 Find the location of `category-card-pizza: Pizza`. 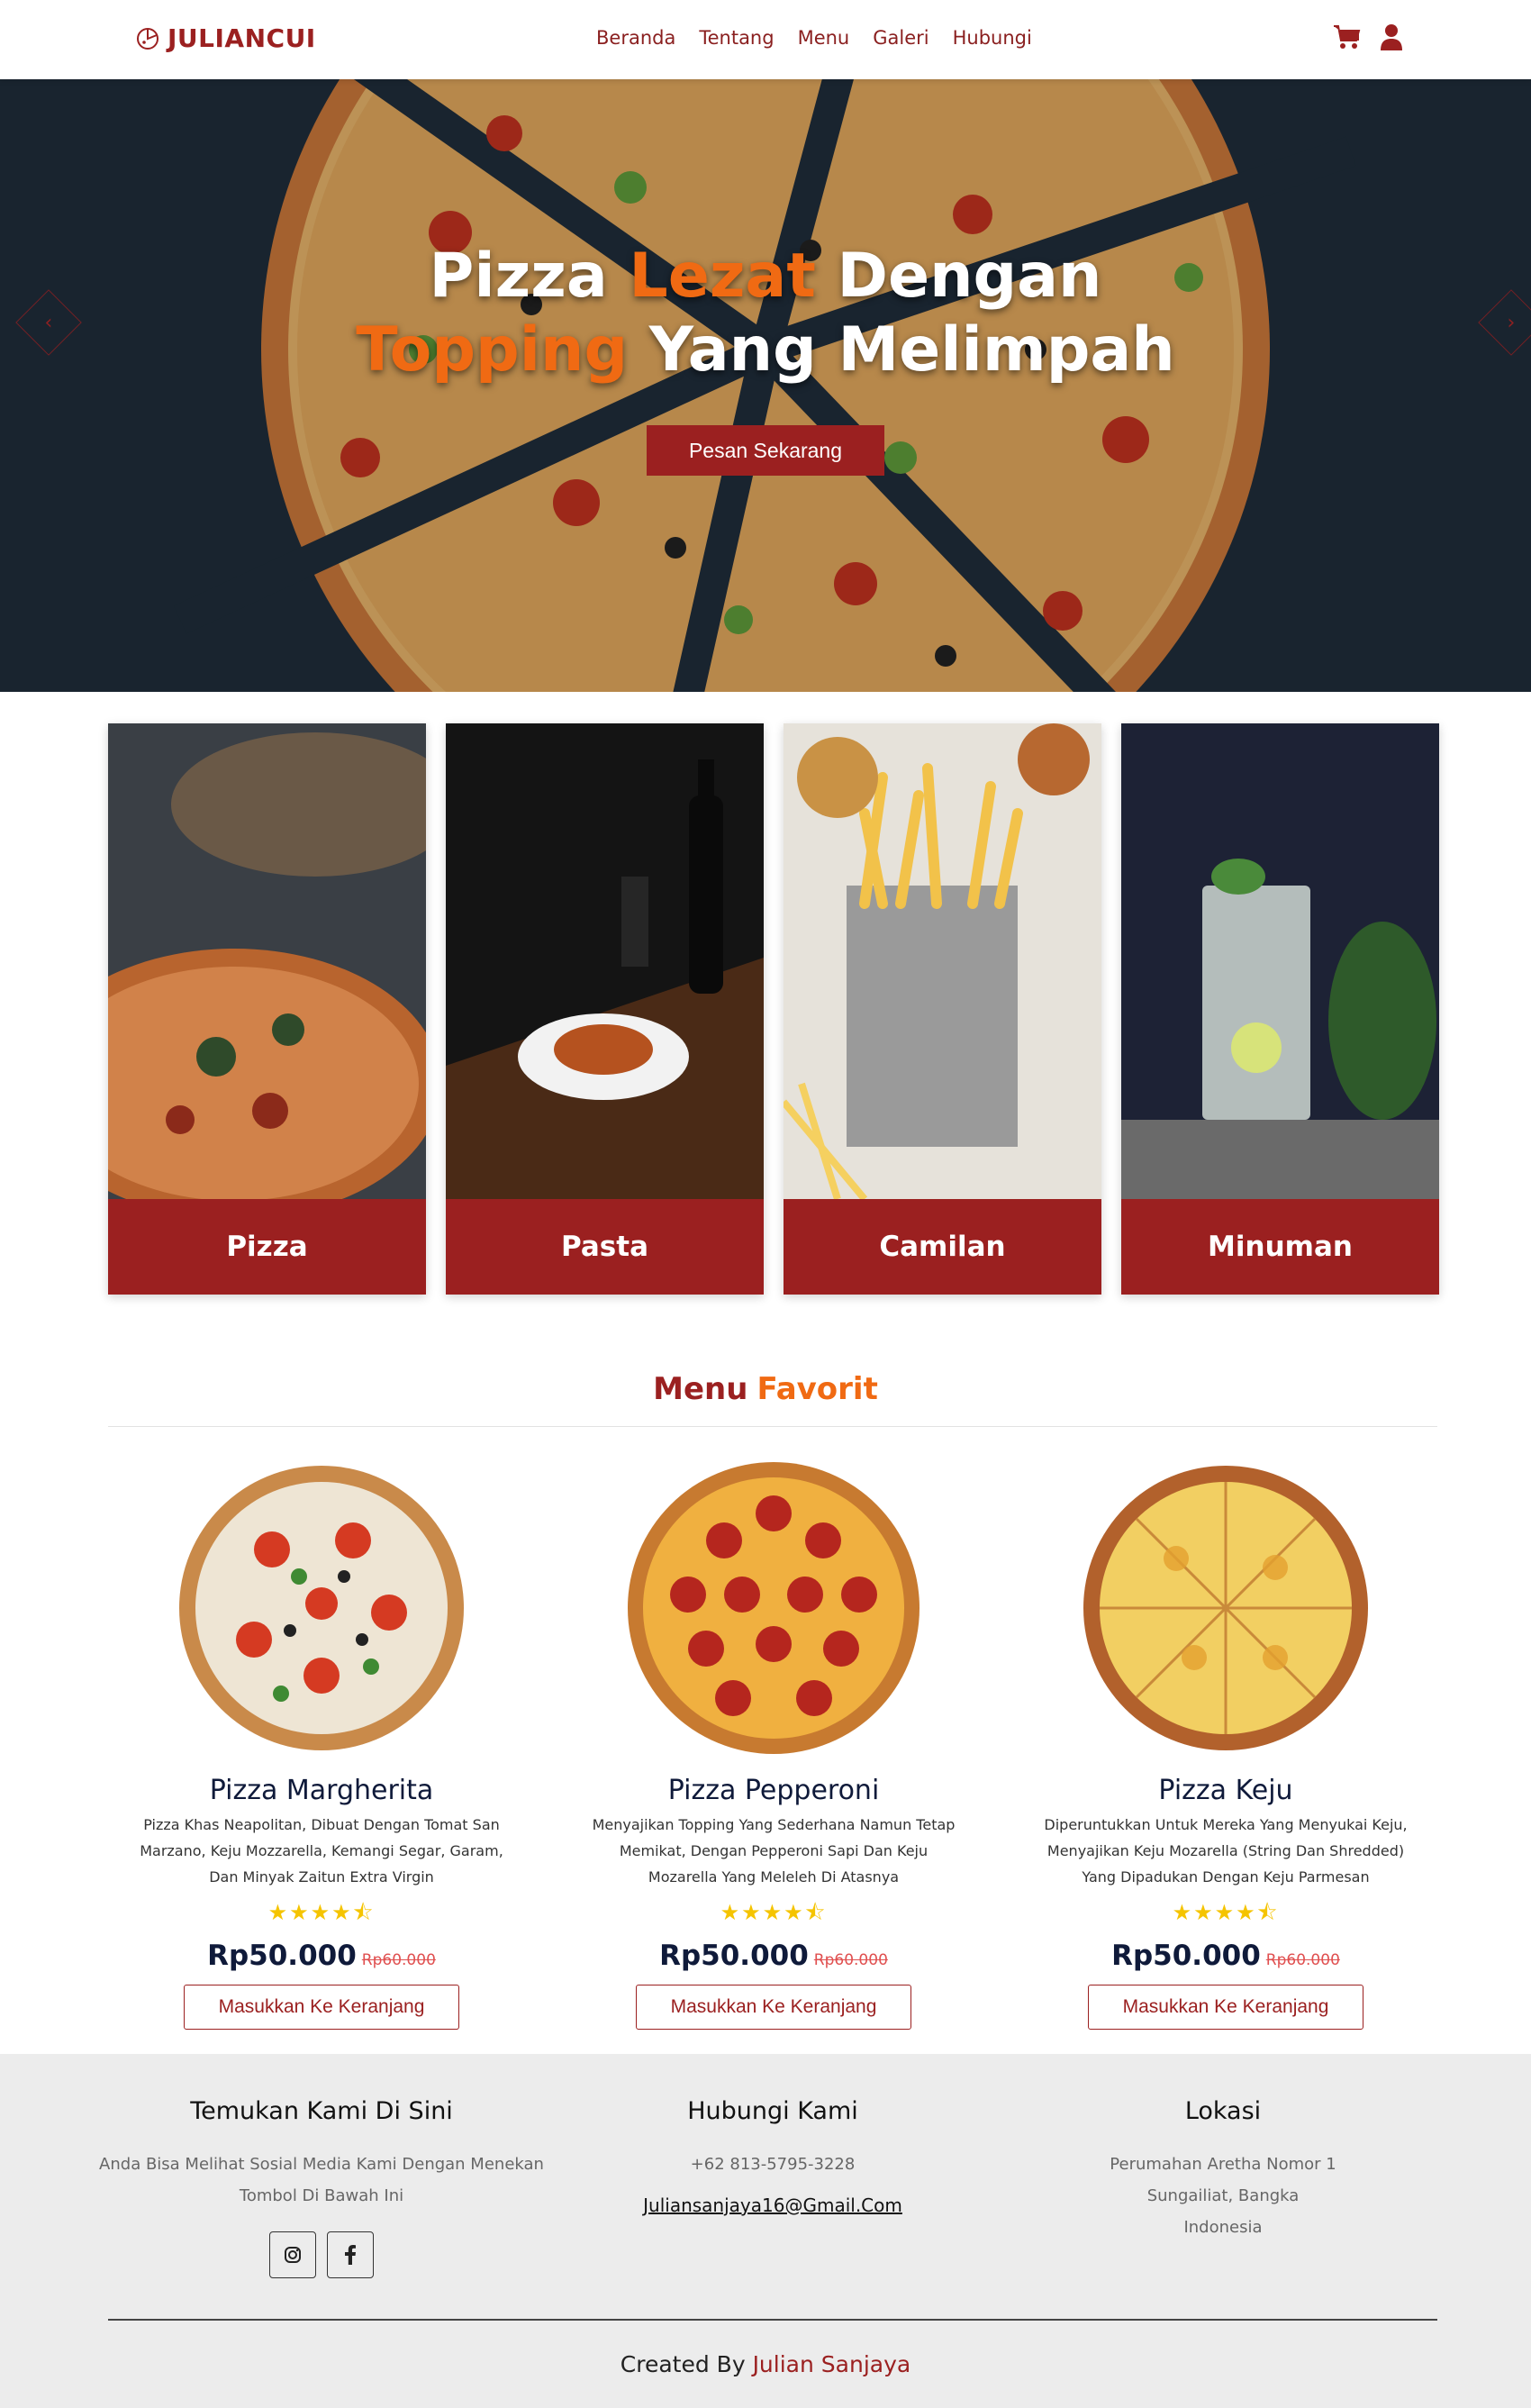

category-card-pizza: Pizza is located at coordinates (267, 1009).